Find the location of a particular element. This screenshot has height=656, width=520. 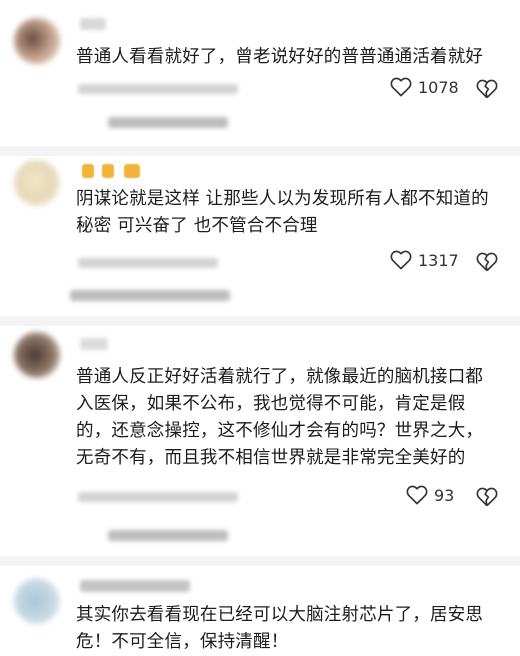

like-button: 1317 is located at coordinates (424, 260).